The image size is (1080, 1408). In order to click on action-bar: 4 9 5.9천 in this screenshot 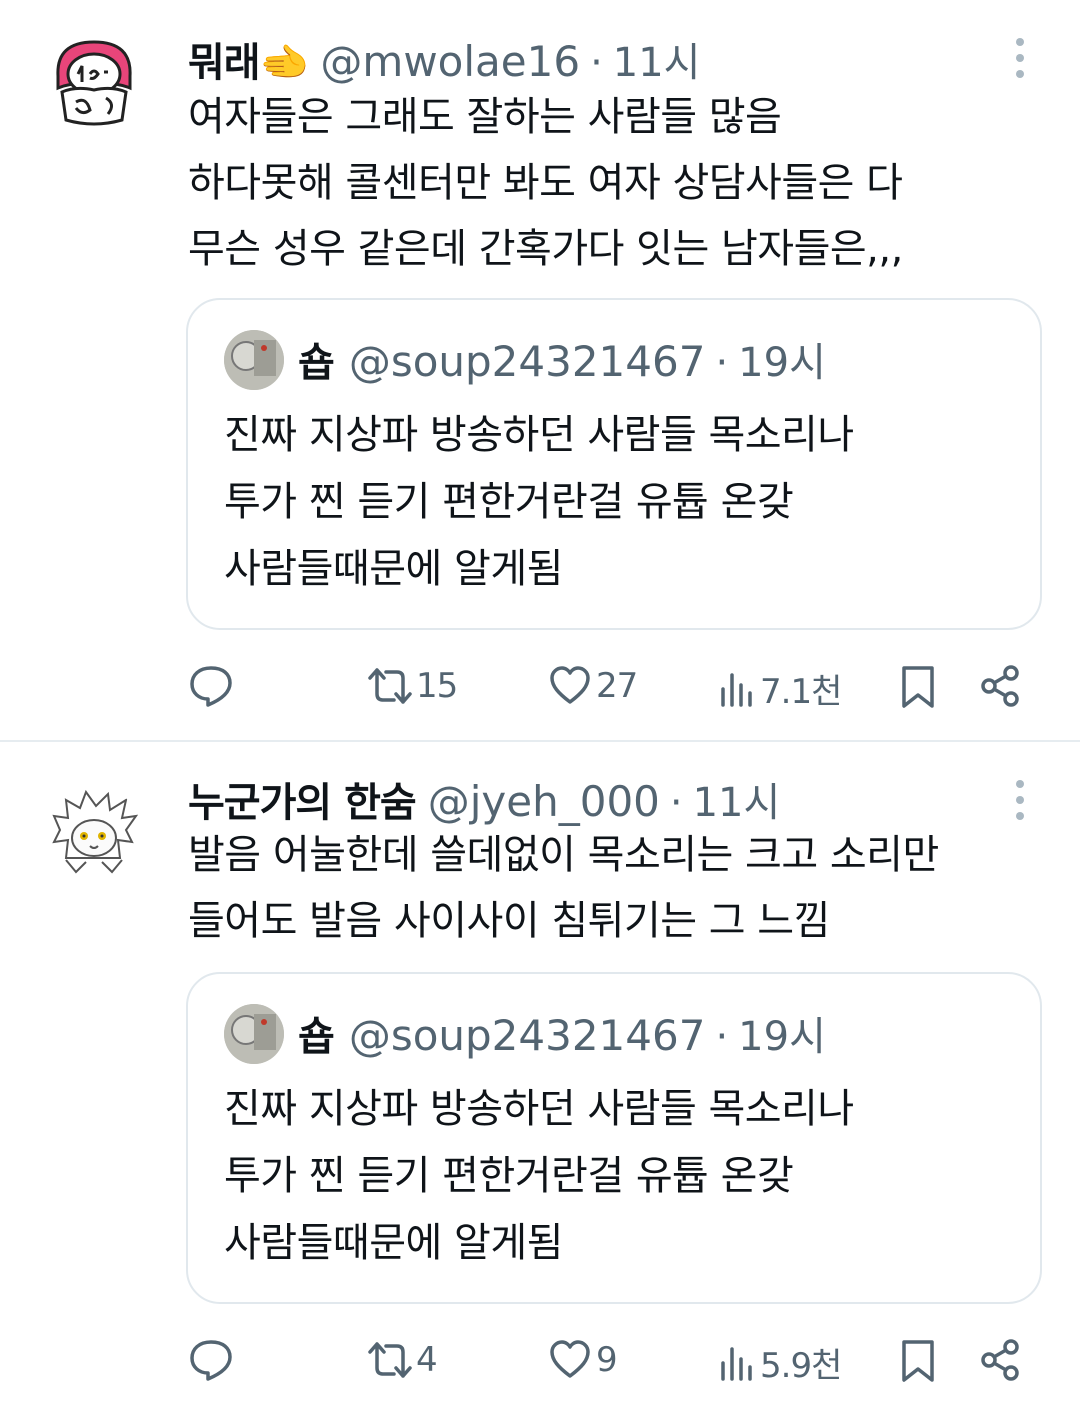, I will do `click(540, 1360)`.